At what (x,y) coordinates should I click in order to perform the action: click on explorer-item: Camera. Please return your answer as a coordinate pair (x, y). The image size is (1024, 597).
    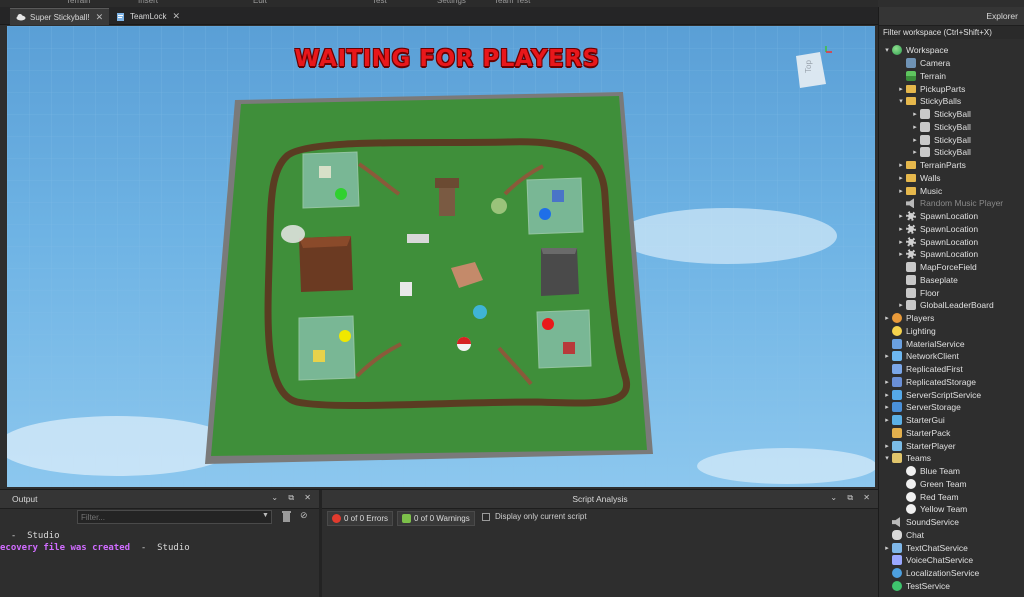
    Looking at the image, I should click on (914, 63).